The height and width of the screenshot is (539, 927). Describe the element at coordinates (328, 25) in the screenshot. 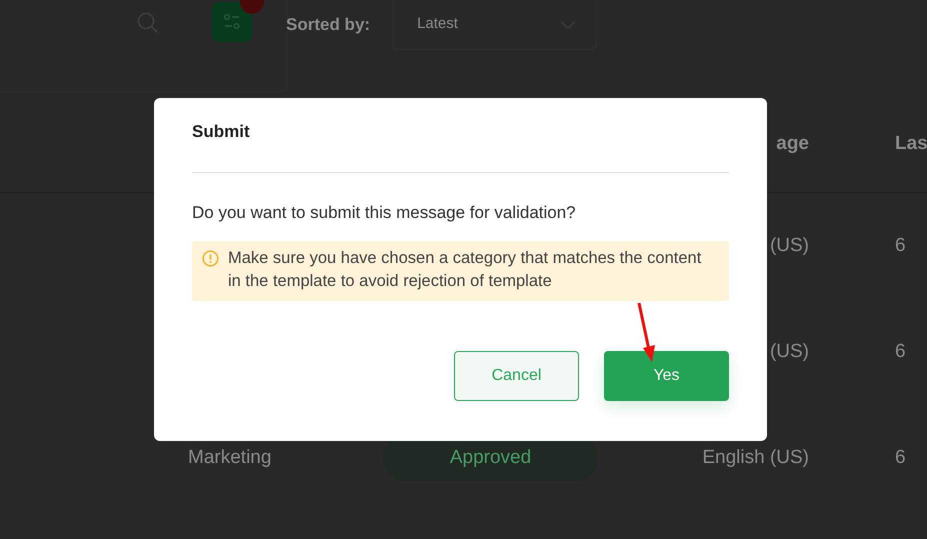

I see `sort-label: Sorted by:` at that location.